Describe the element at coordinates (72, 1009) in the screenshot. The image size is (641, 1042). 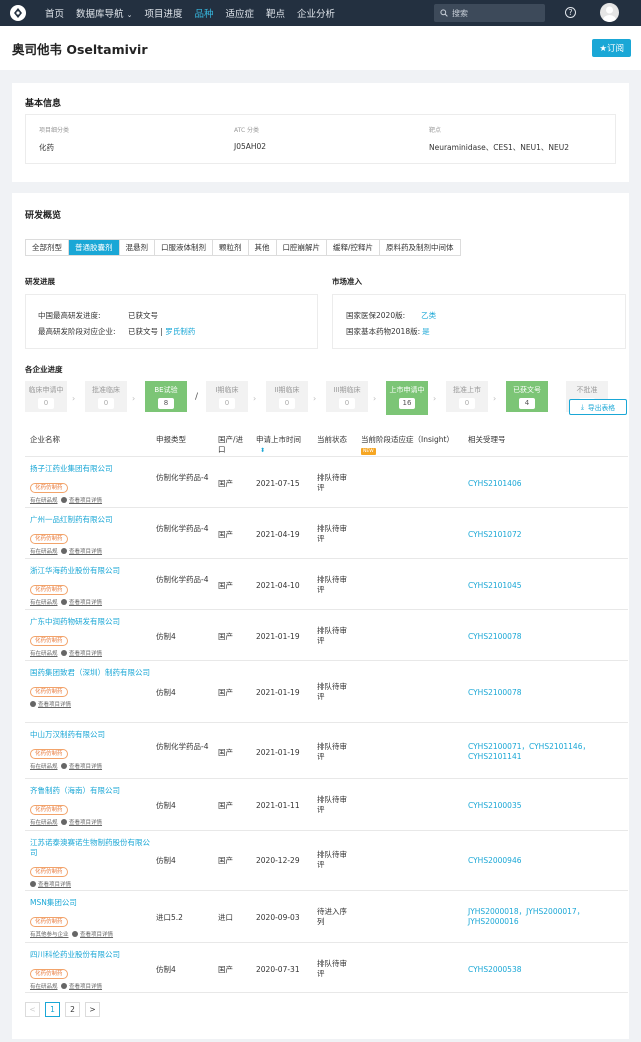
I see `page-2-button: 2` at that location.